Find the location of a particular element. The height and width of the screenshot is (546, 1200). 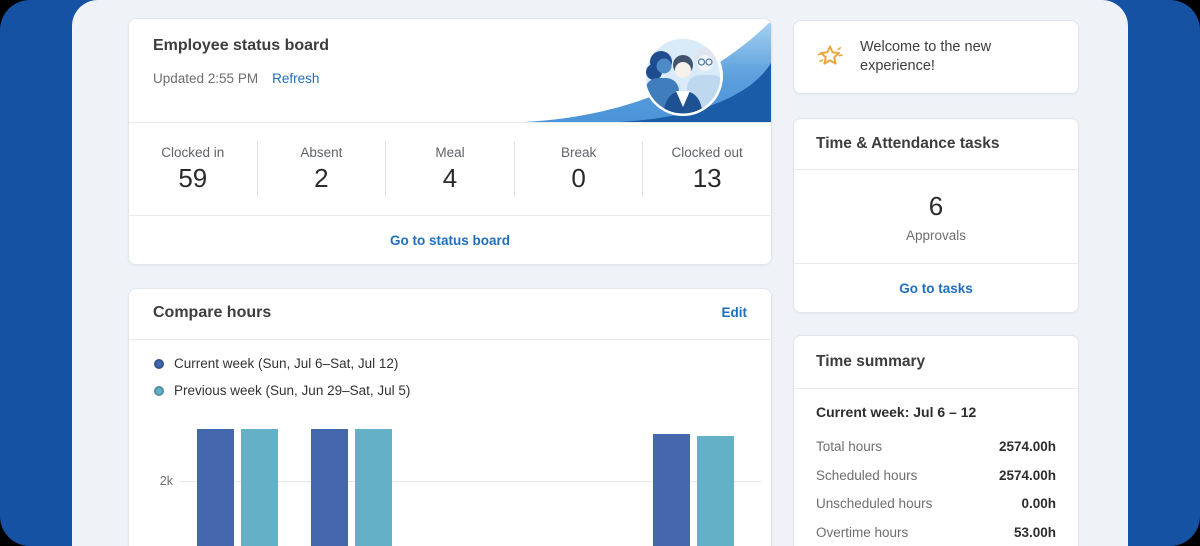

stat-clocked-in: Clocked in 59 is located at coordinates (193, 169).